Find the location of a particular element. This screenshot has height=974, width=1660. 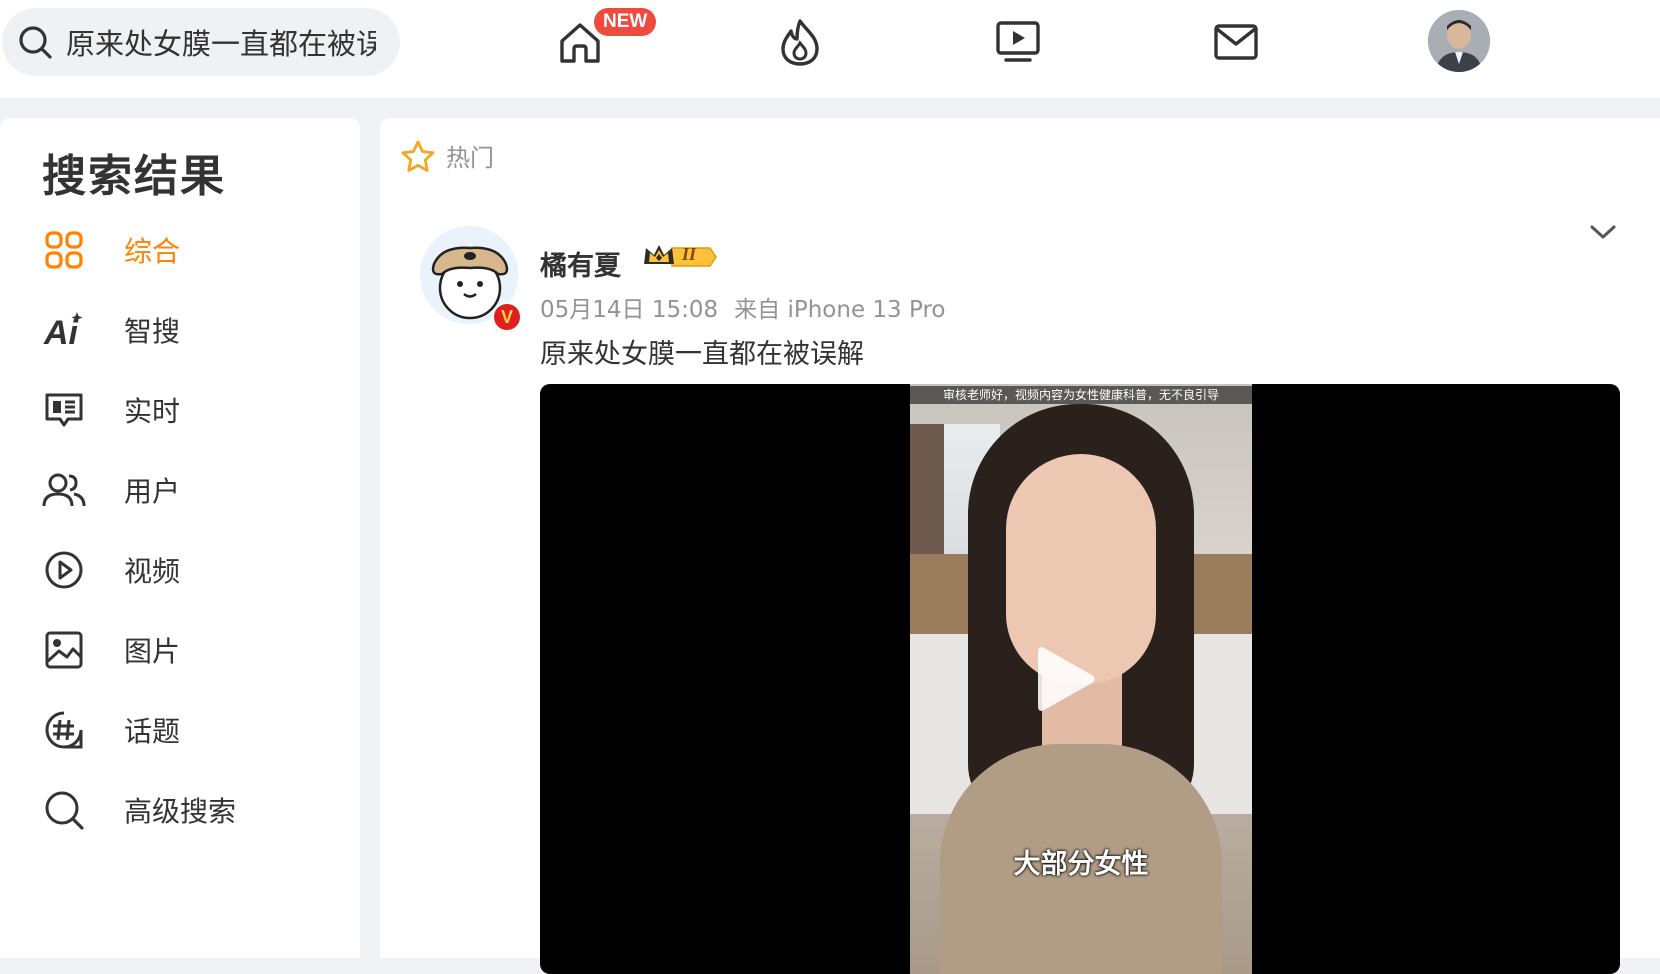

sidebar-item-label: 图片 is located at coordinates (152, 651).